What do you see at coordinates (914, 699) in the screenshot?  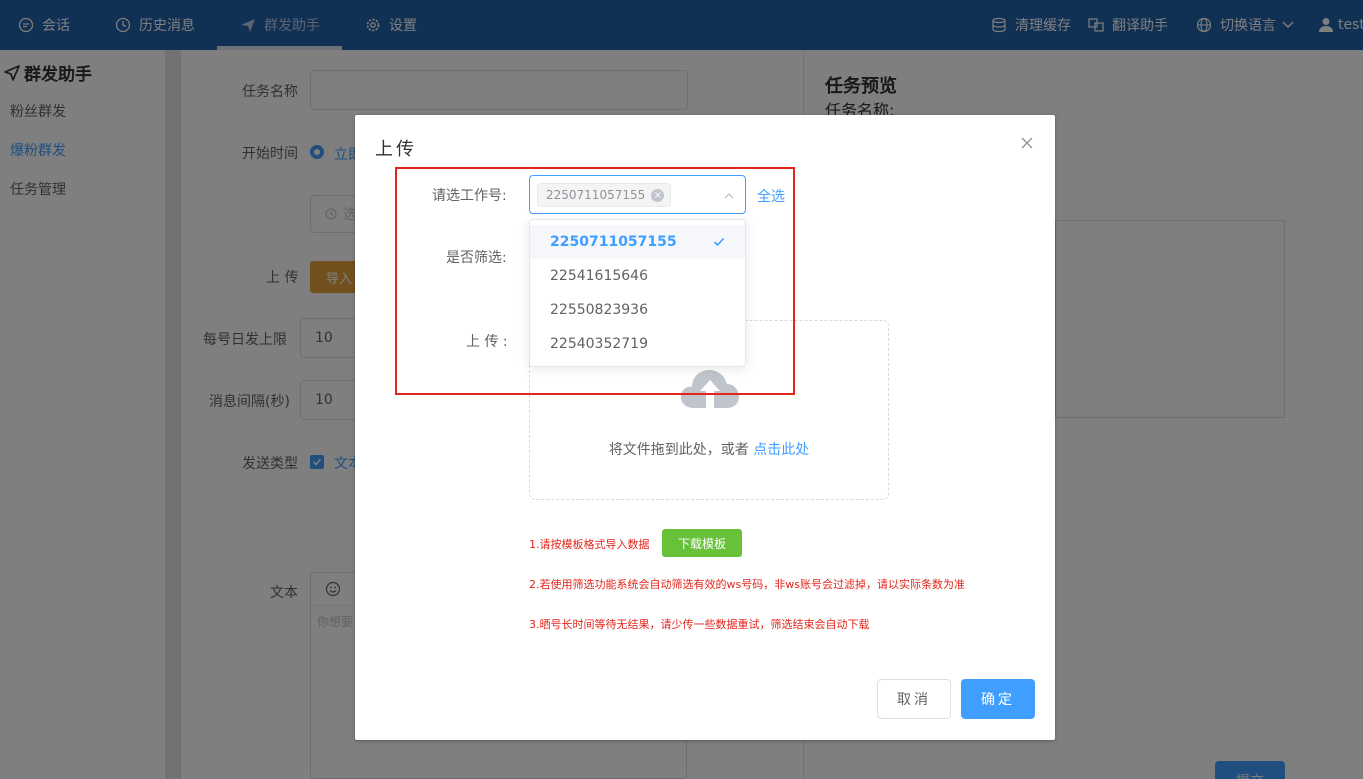 I see `cancel-button: 取消` at bounding box center [914, 699].